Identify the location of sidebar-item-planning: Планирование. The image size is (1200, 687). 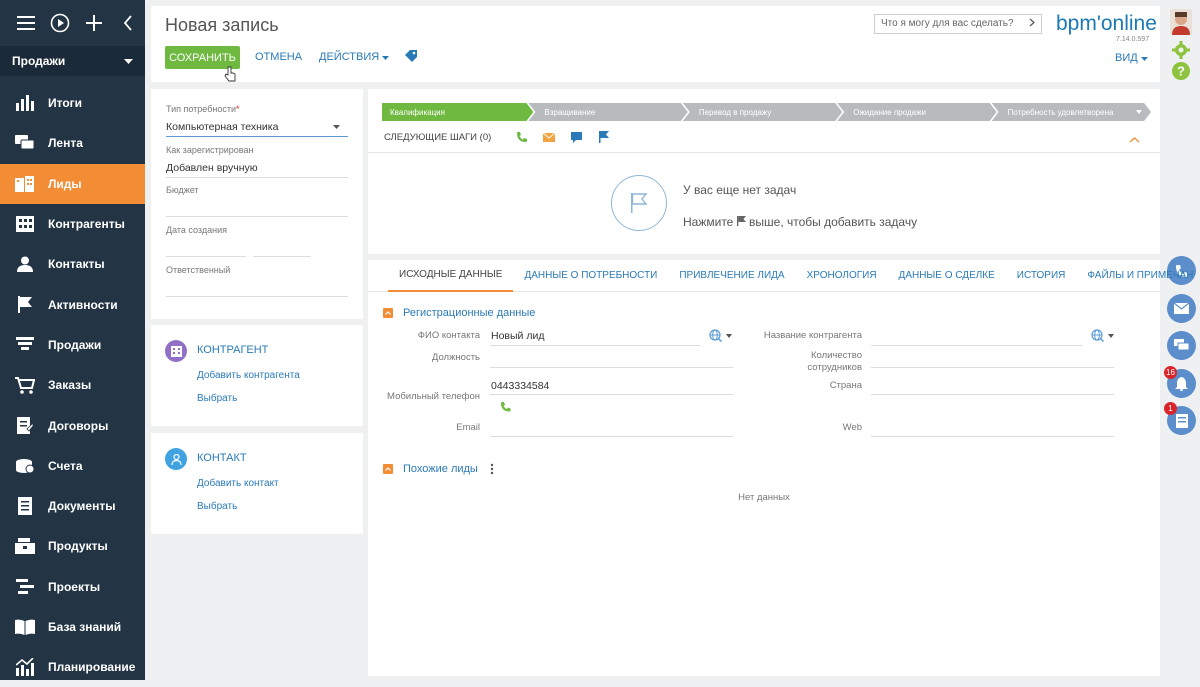
(72, 667).